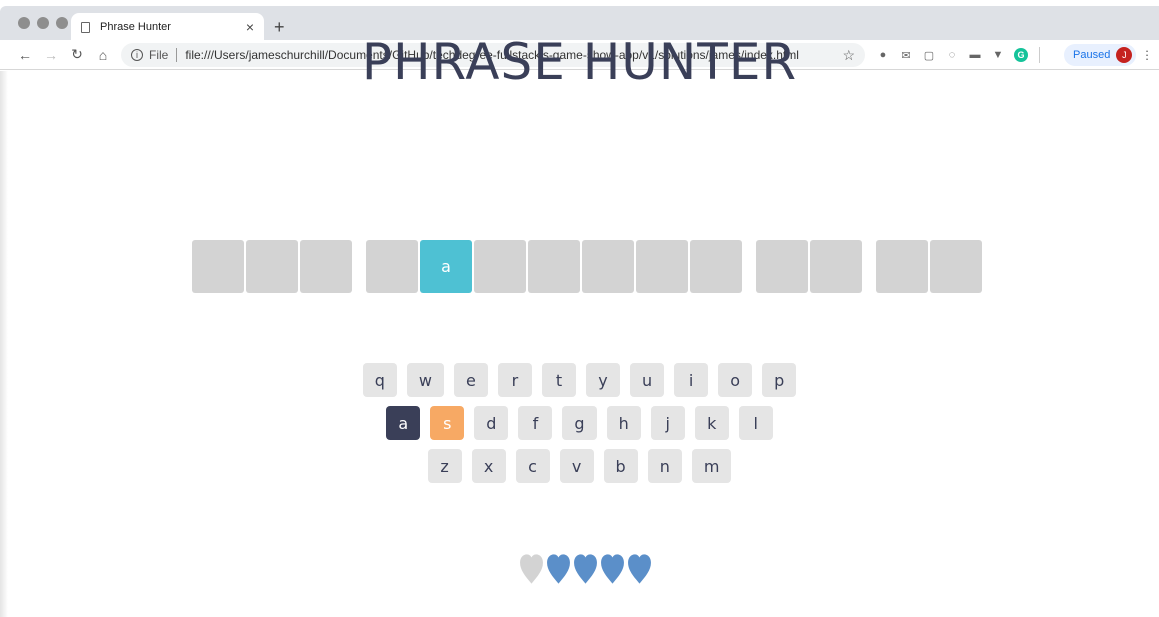 This screenshot has width=1159, height=617. Describe the element at coordinates (24, 23) in the screenshot. I see `close-window-button` at that location.